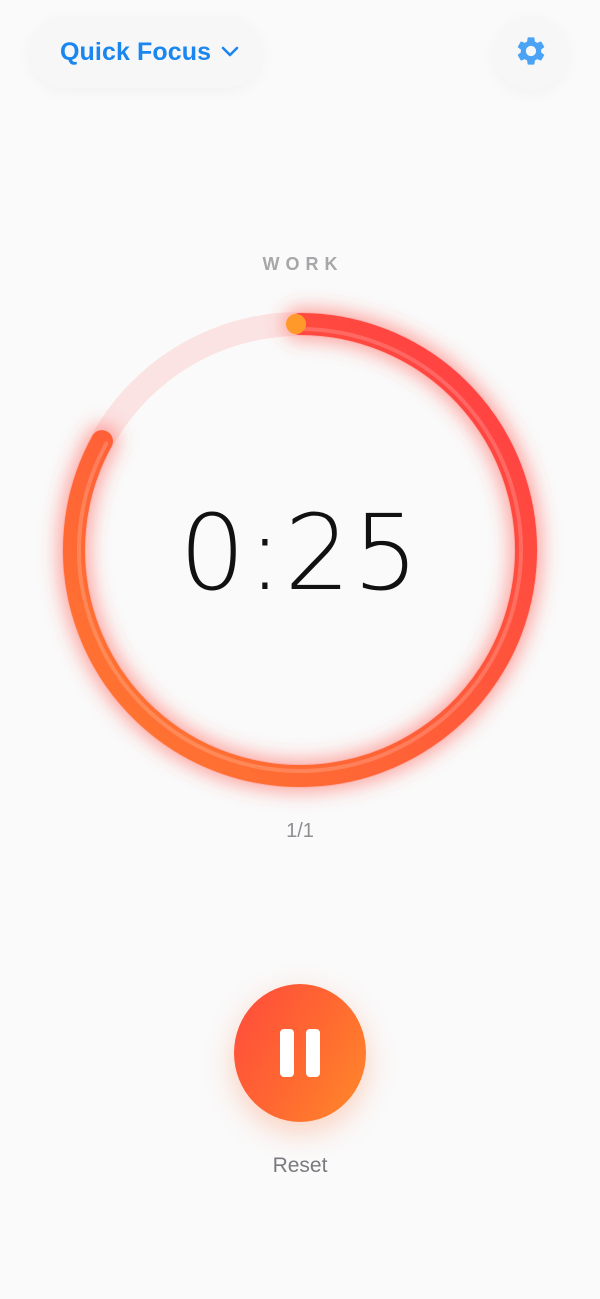  Describe the element at coordinates (136, 51) in the screenshot. I see `preset-label: Quick Focus` at that location.